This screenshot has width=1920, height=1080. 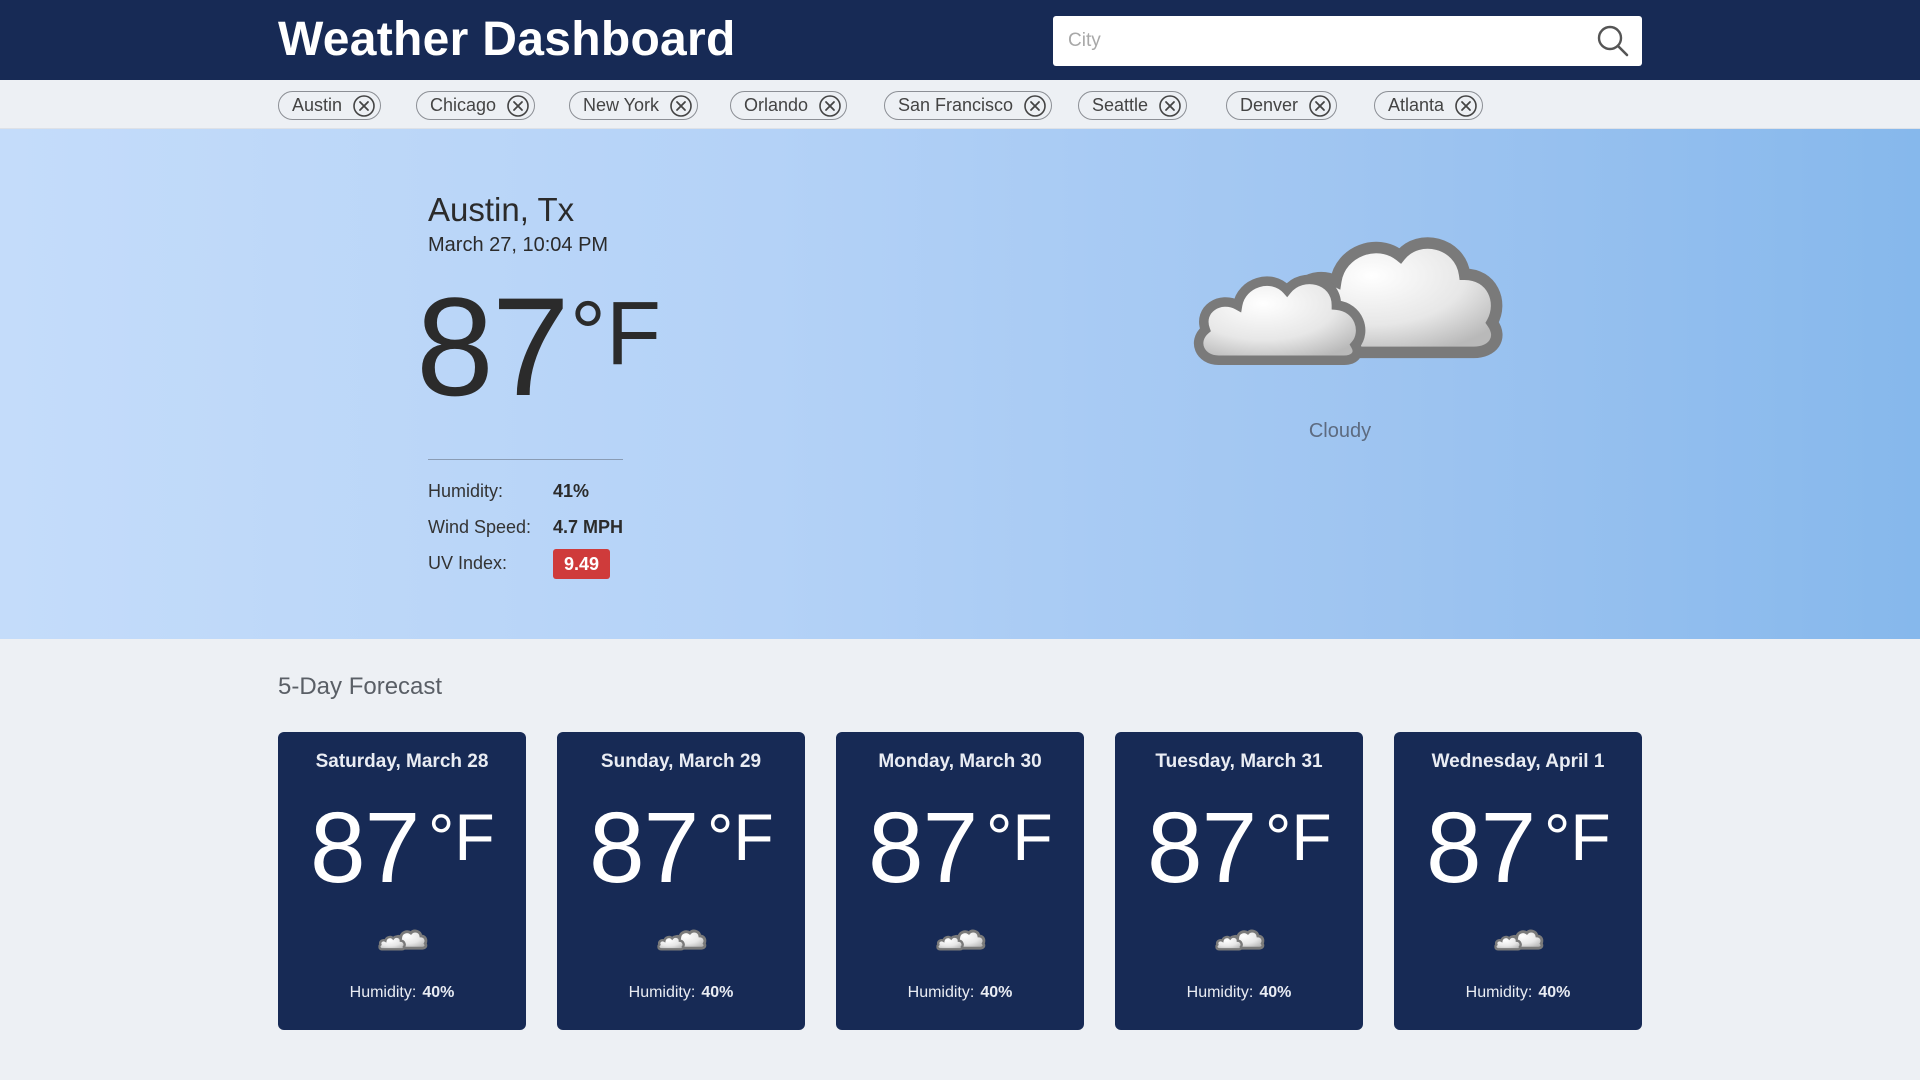 What do you see at coordinates (571, 491) in the screenshot?
I see `humidity-value: 41%` at bounding box center [571, 491].